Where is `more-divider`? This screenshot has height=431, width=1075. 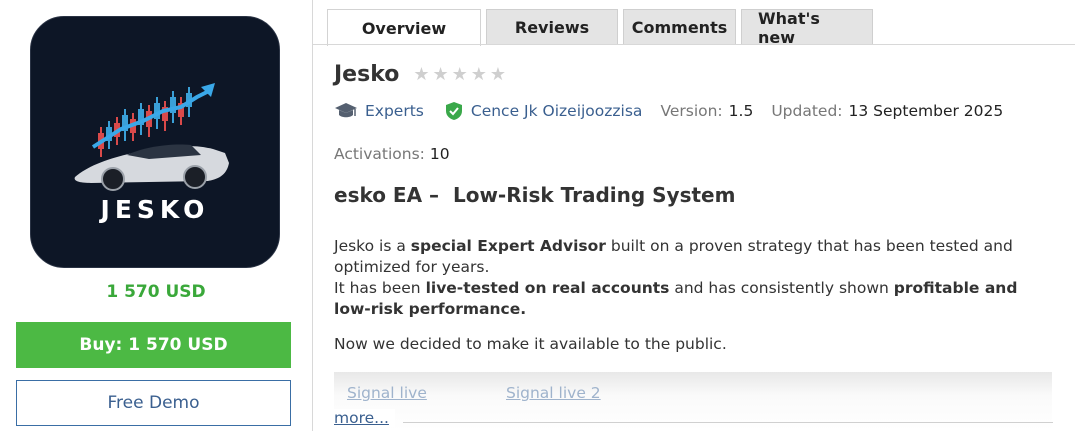
more-divider is located at coordinates (728, 422).